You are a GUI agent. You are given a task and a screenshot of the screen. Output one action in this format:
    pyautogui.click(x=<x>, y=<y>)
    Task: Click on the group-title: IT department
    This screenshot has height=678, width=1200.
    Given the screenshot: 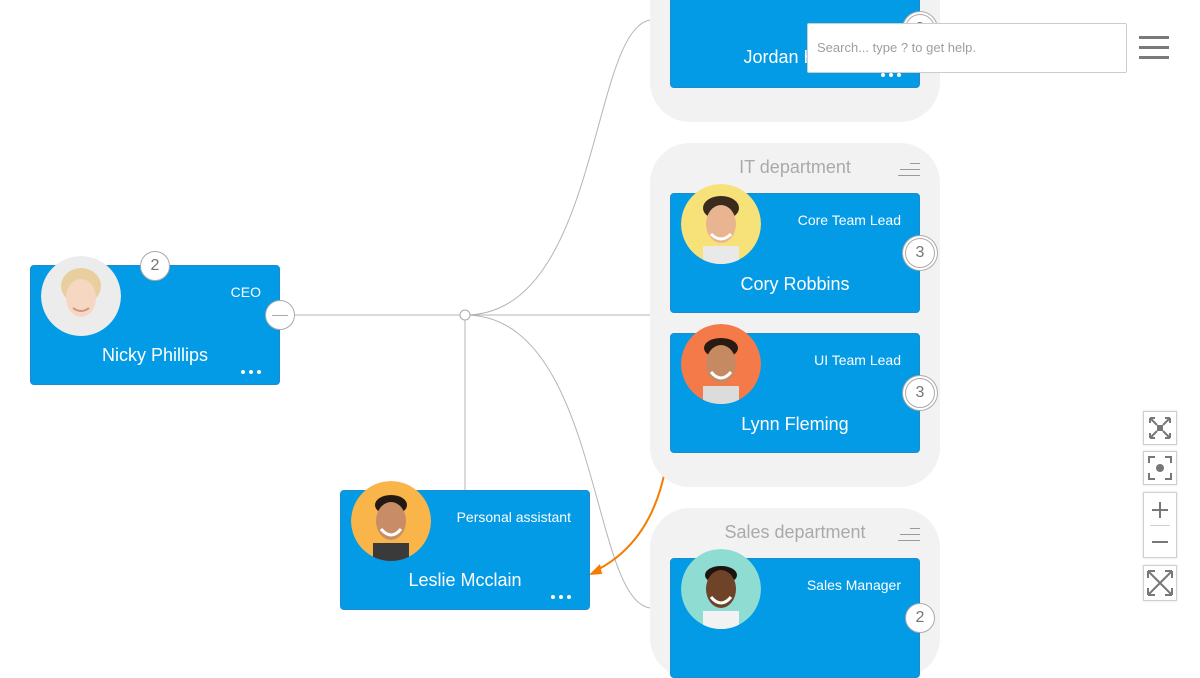 What is the action you would take?
    pyautogui.click(x=795, y=167)
    